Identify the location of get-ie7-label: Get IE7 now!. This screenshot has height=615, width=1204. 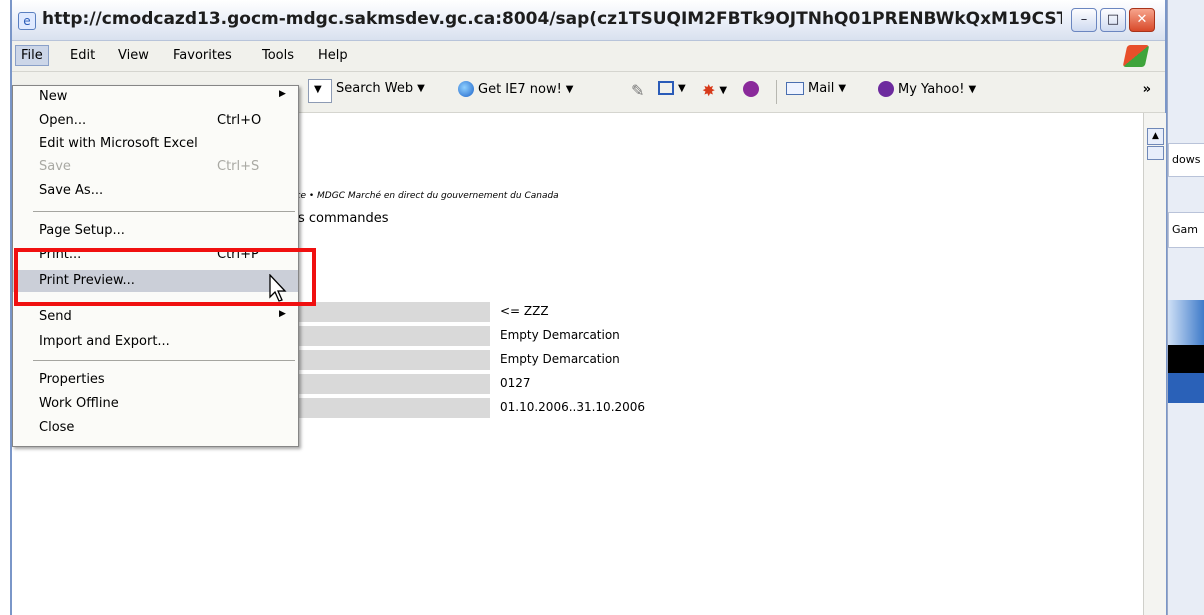
(520, 89).